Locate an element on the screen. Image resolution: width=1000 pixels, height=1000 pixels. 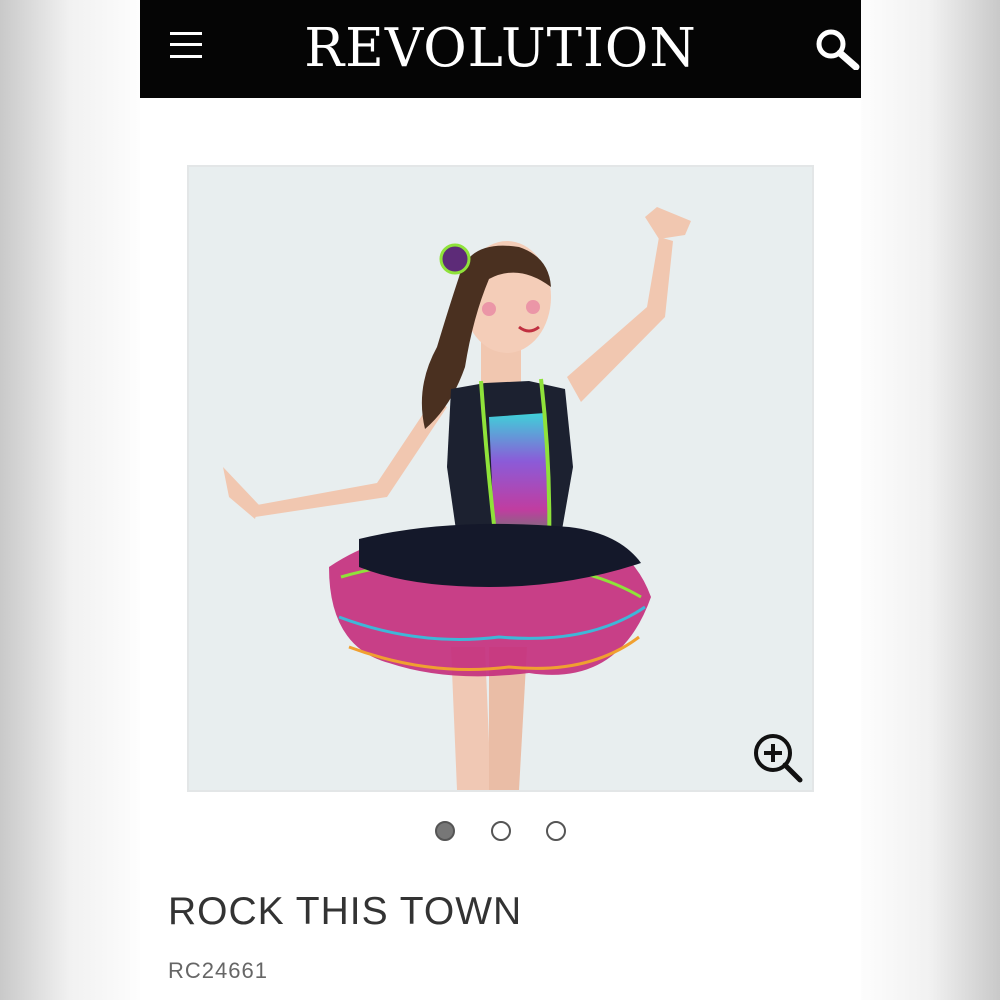
zoom-button is located at coordinates (778, 758).